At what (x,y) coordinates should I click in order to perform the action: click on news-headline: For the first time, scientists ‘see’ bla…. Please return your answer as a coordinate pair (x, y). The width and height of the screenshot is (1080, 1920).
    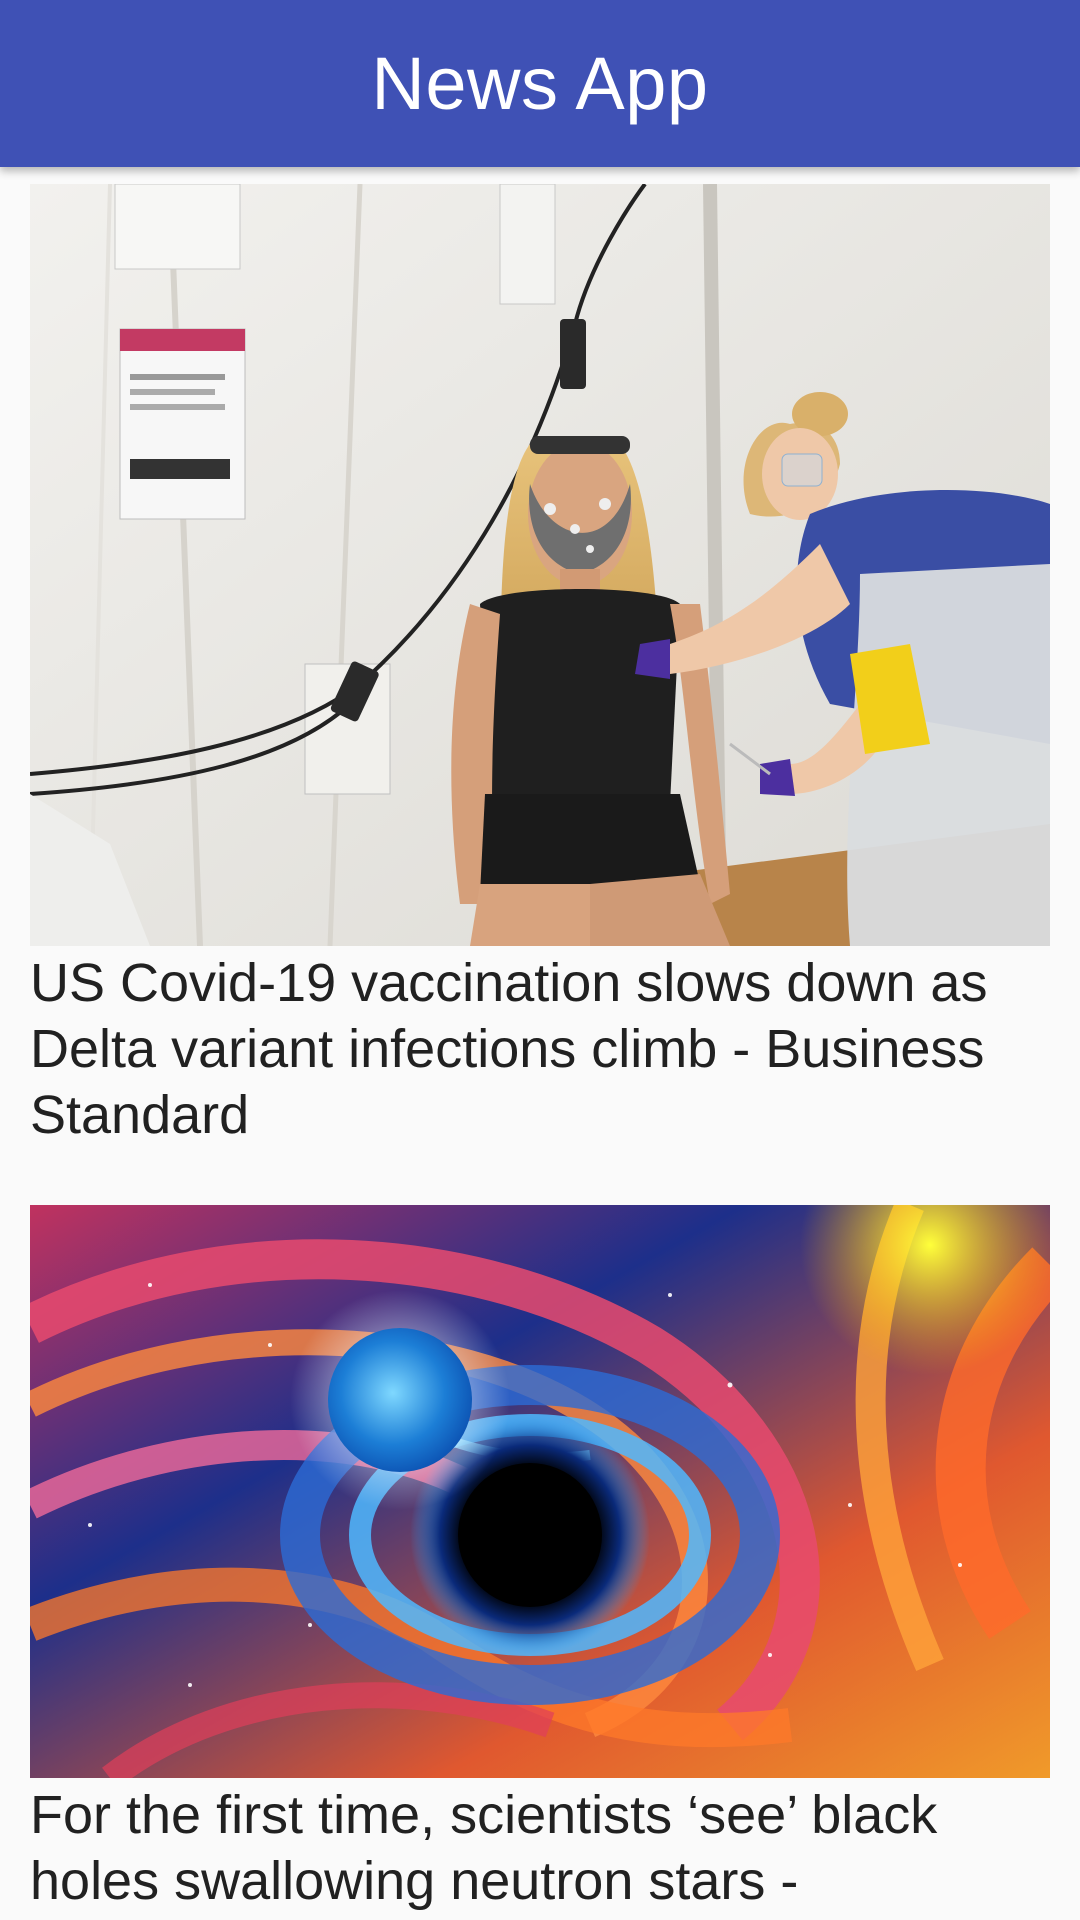
    Looking at the image, I should click on (540, 1846).